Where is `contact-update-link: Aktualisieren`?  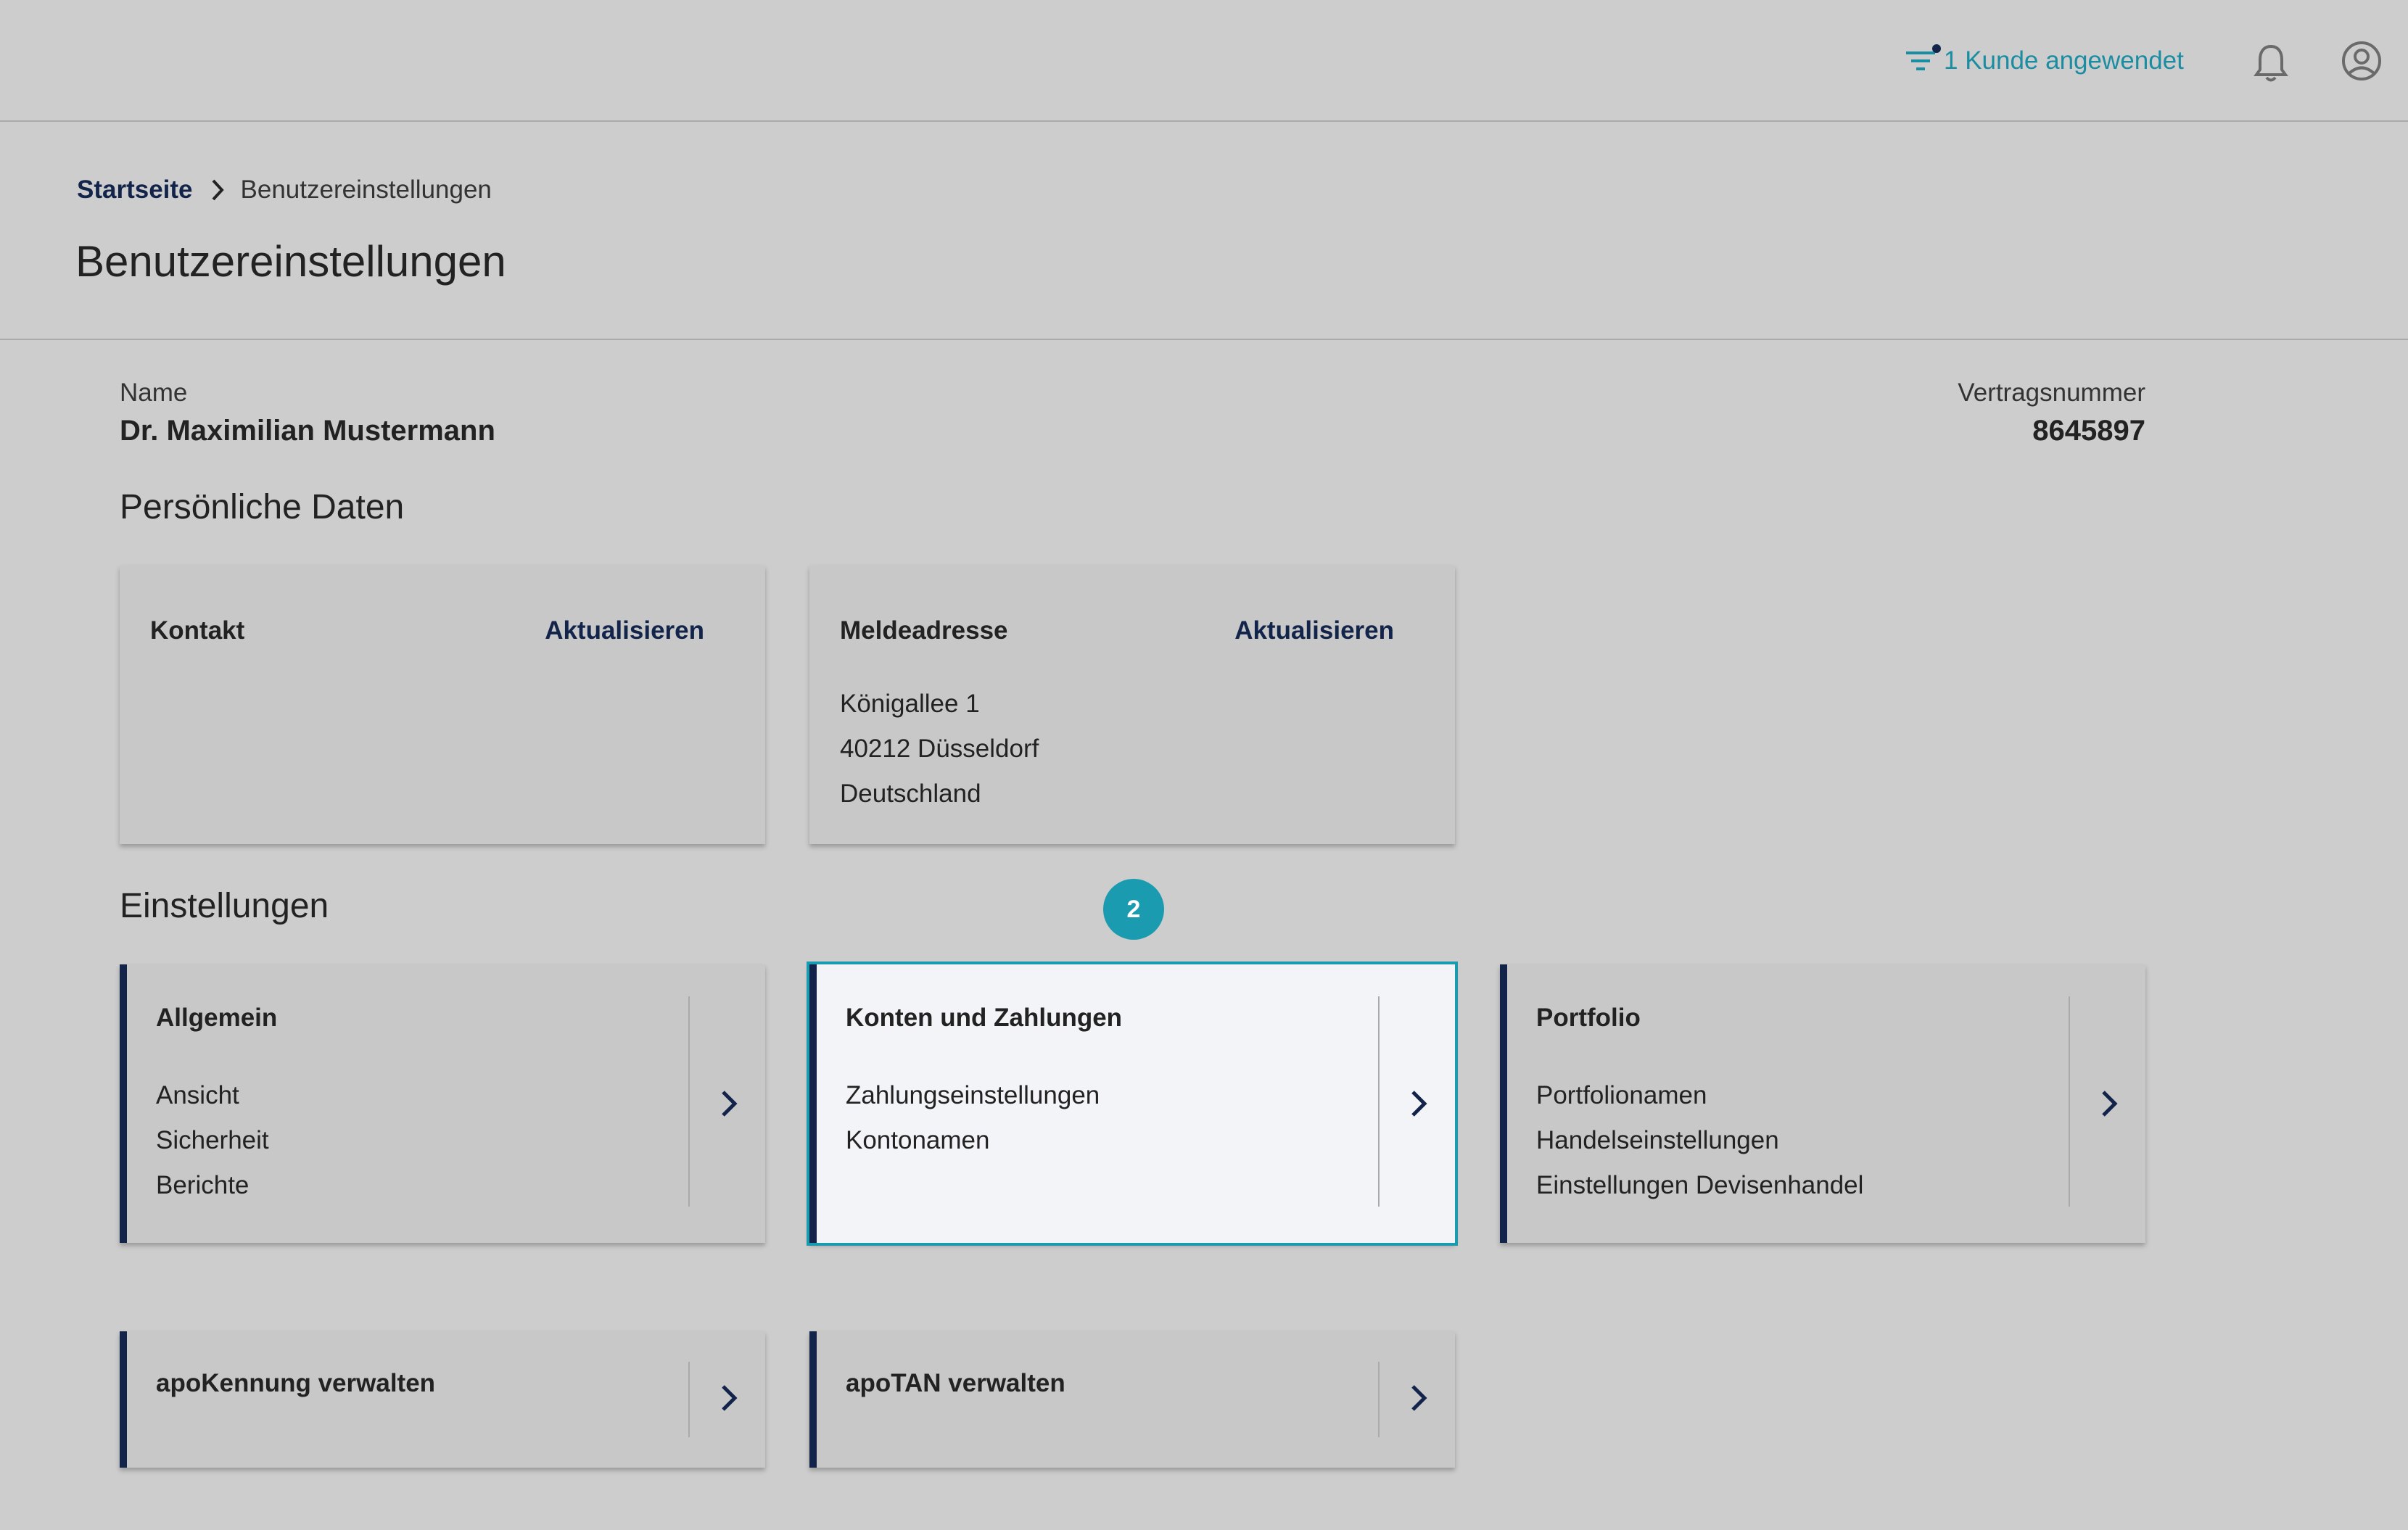
contact-update-link: Aktualisieren is located at coordinates (624, 630).